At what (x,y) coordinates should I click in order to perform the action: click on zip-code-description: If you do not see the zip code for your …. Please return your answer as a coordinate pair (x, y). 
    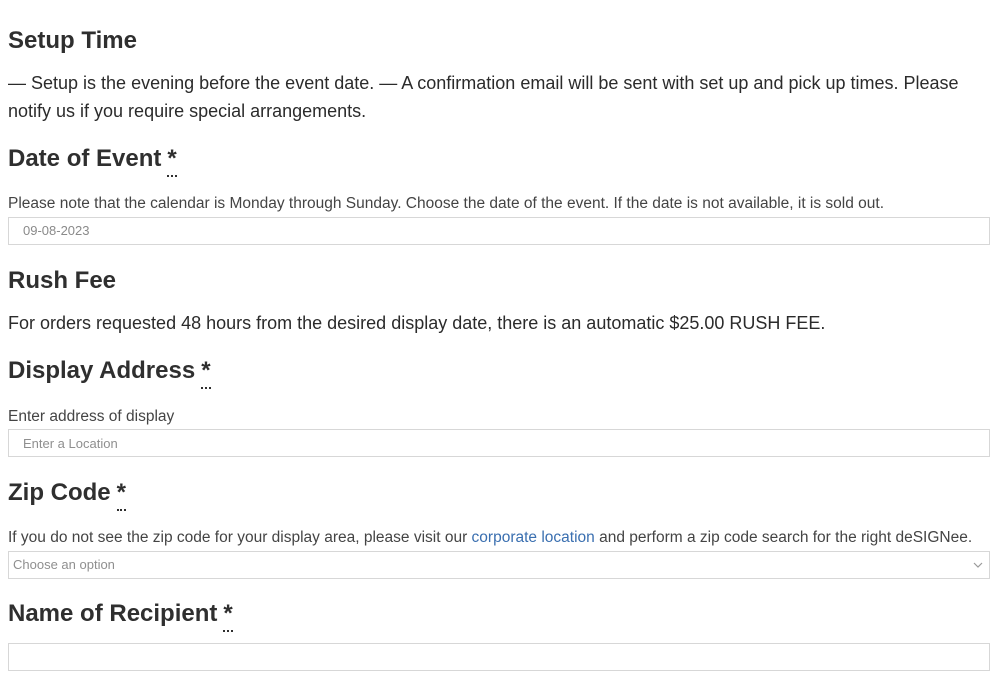
    Looking at the image, I should click on (490, 537).